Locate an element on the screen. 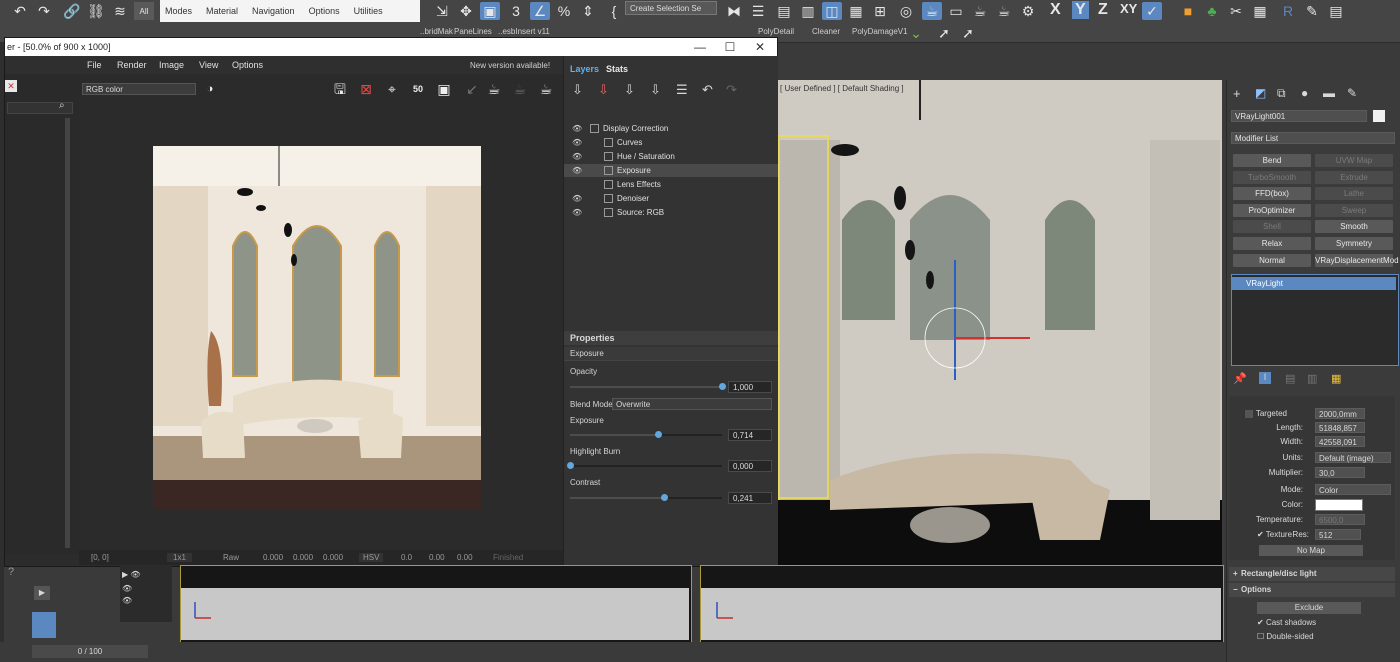 The width and height of the screenshot is (1400, 662). exposure-slider-knob is located at coordinates (659, 434).